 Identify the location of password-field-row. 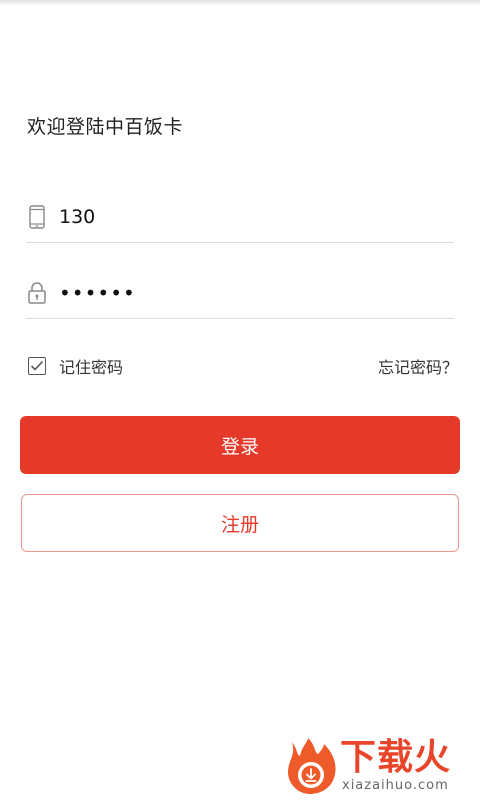
(240, 293).